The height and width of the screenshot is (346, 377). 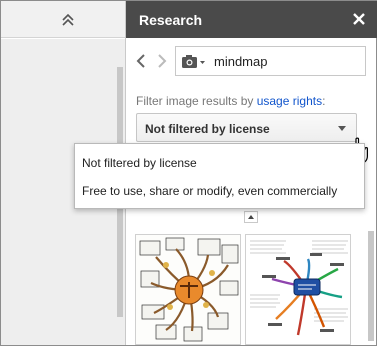 What do you see at coordinates (141, 61) in the screenshot?
I see `chevron-left-icon` at bounding box center [141, 61].